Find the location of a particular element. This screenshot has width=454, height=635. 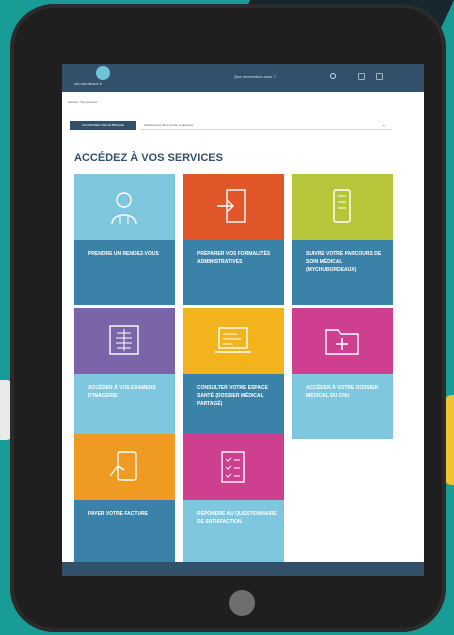

logo-text: chu-bordeaux.fr is located at coordinates (88, 83).